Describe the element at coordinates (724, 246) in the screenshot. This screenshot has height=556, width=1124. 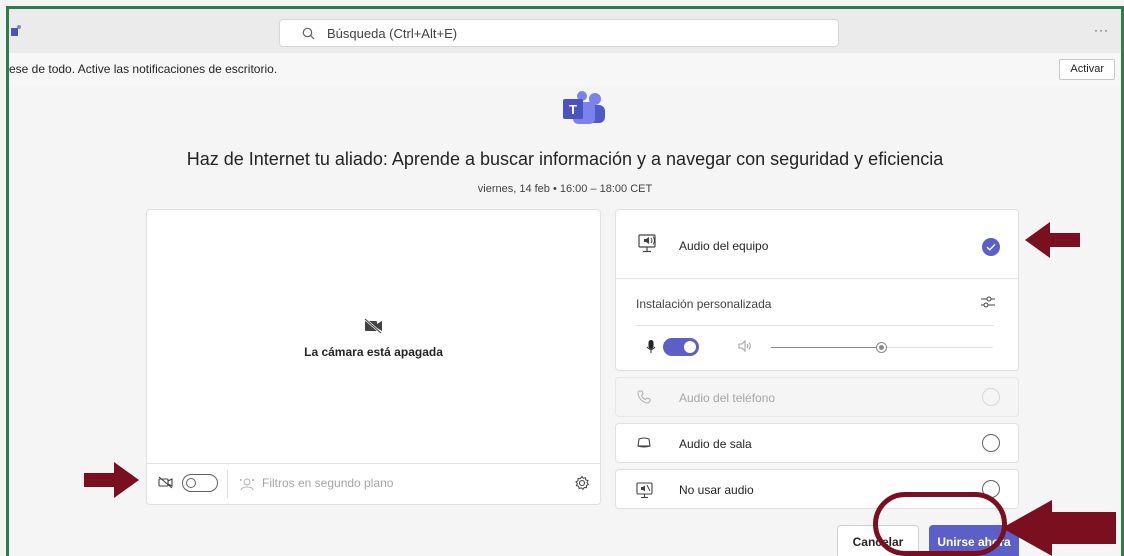
I see `computer-audio-label: Audio del equipo` at that location.